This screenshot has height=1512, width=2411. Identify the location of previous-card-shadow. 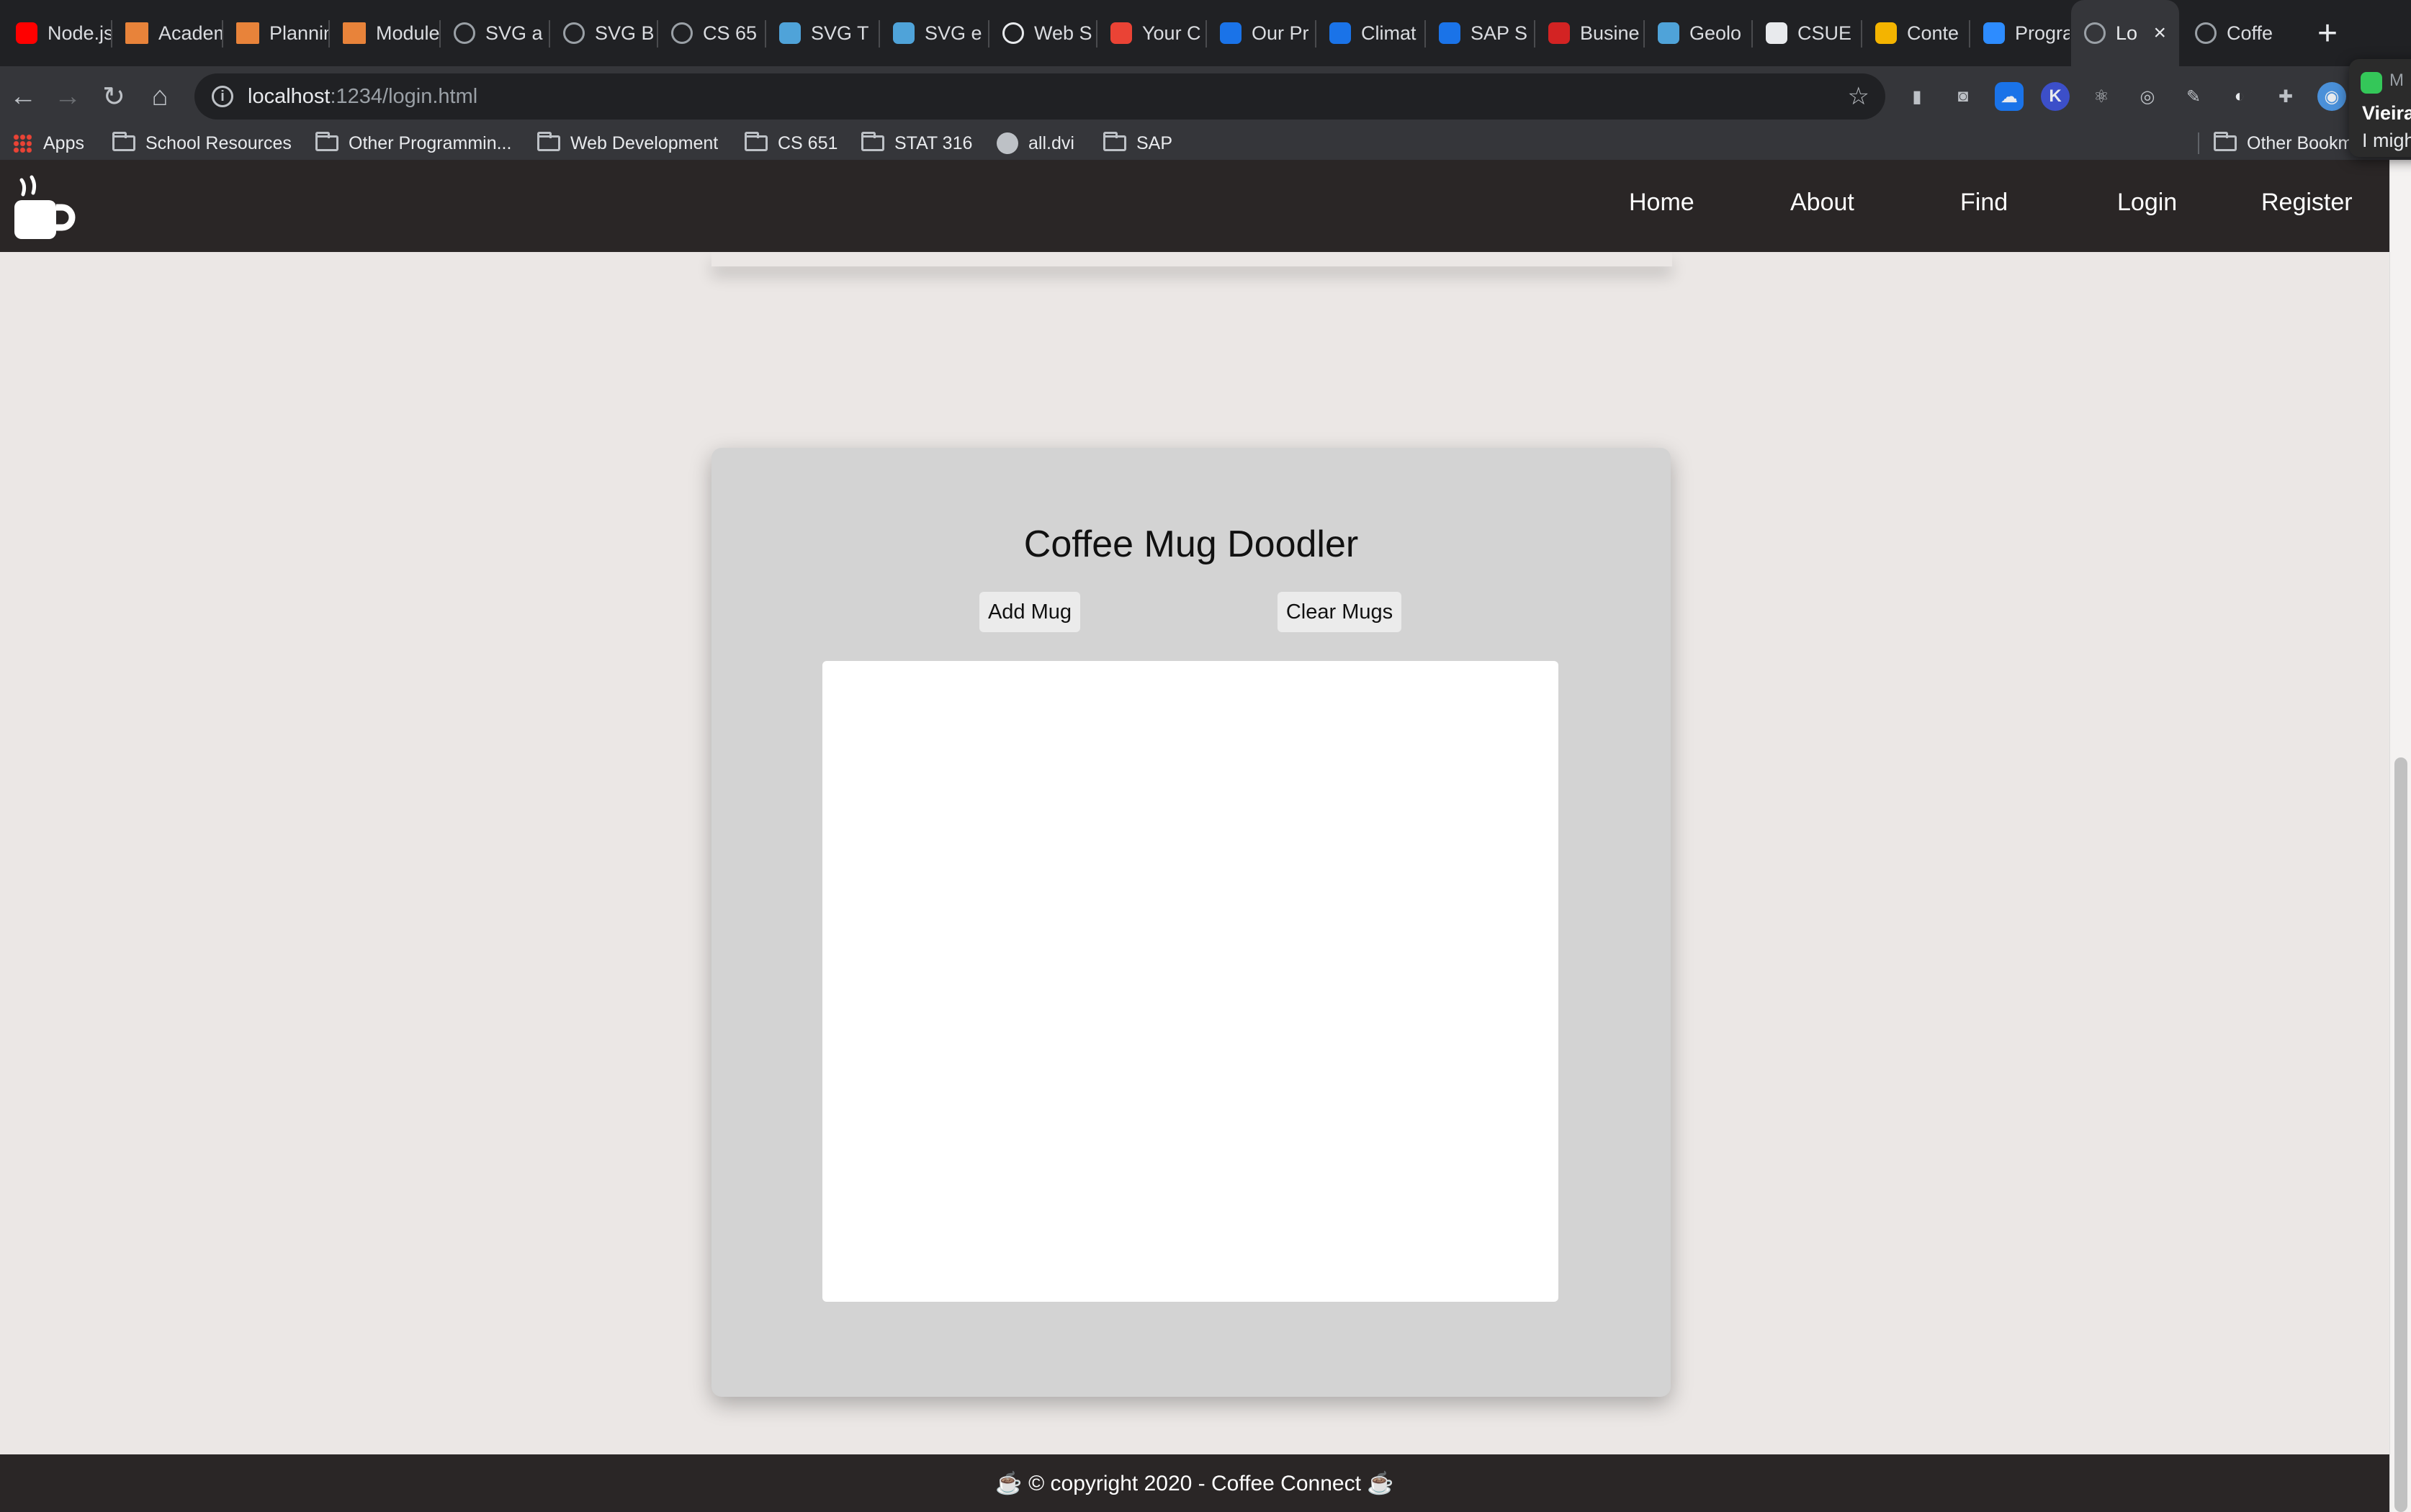
(1191, 259).